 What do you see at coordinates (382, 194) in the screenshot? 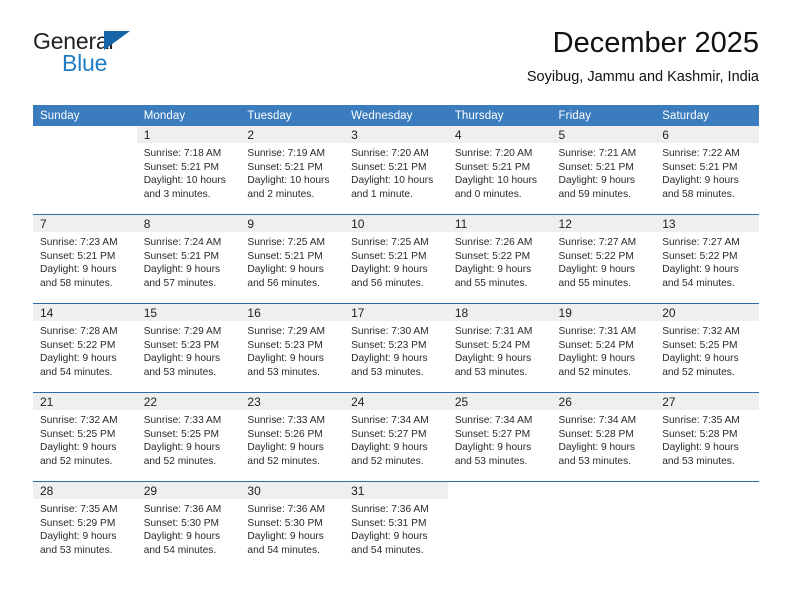
I see `daylight-text-line2: and 1 minute.` at bounding box center [382, 194].